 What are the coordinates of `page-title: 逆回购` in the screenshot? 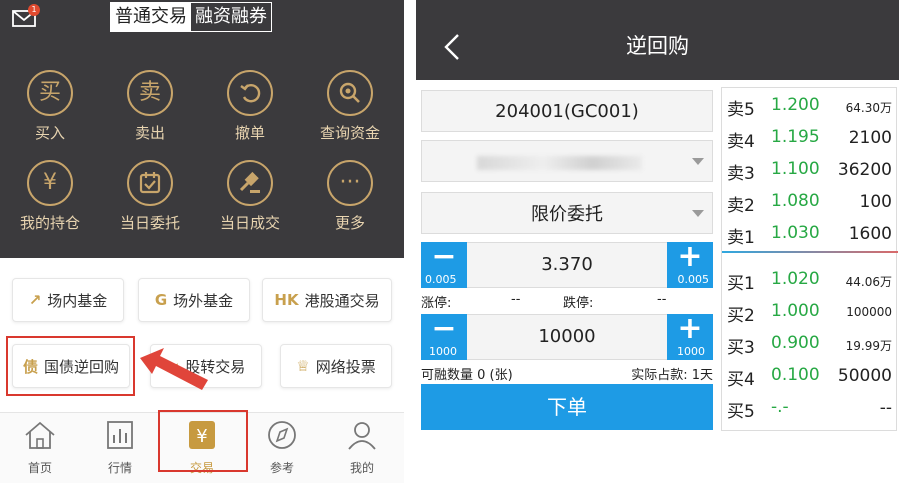 It's located at (657, 46).